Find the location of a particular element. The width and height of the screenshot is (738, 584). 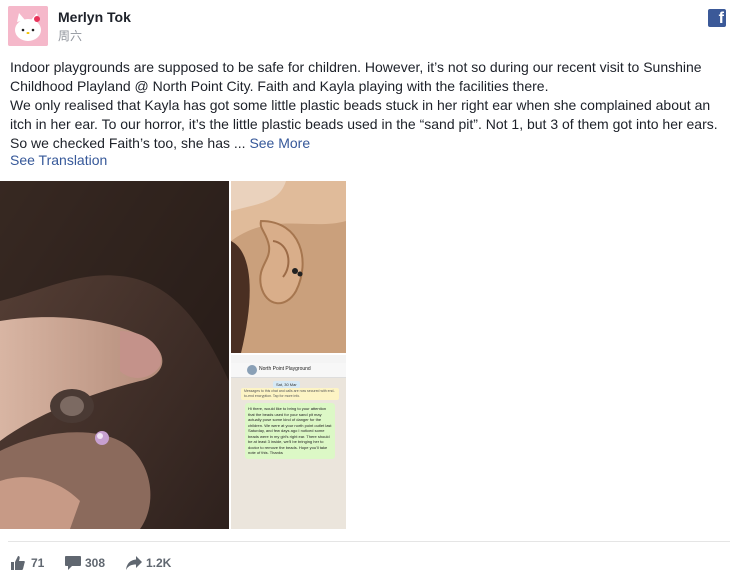

chat-title: North Point Playground is located at coordinates (285, 369).